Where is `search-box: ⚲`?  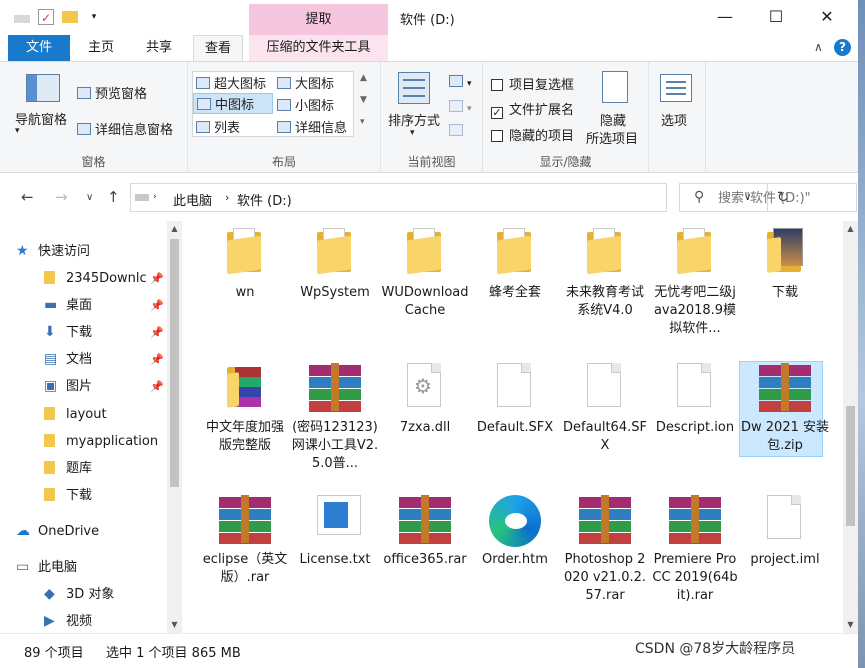 search-box: ⚲ is located at coordinates (768, 197).